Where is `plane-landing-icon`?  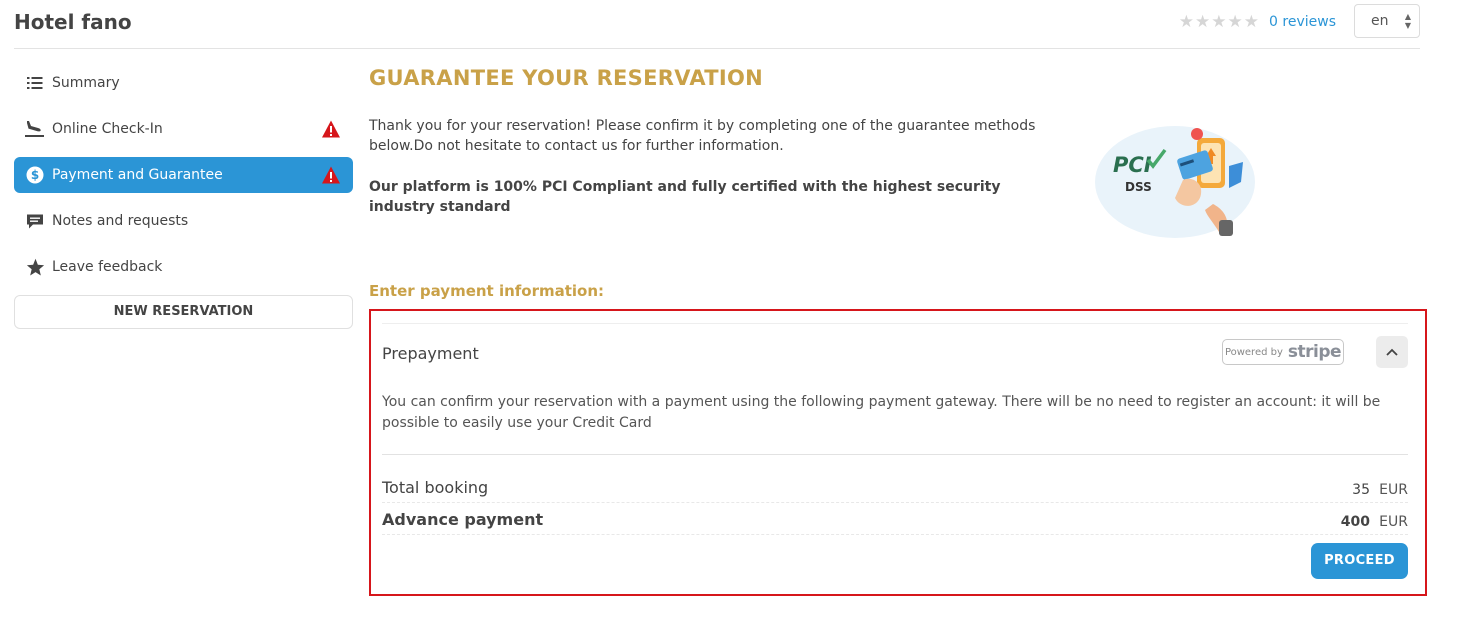
plane-landing-icon is located at coordinates (35, 129).